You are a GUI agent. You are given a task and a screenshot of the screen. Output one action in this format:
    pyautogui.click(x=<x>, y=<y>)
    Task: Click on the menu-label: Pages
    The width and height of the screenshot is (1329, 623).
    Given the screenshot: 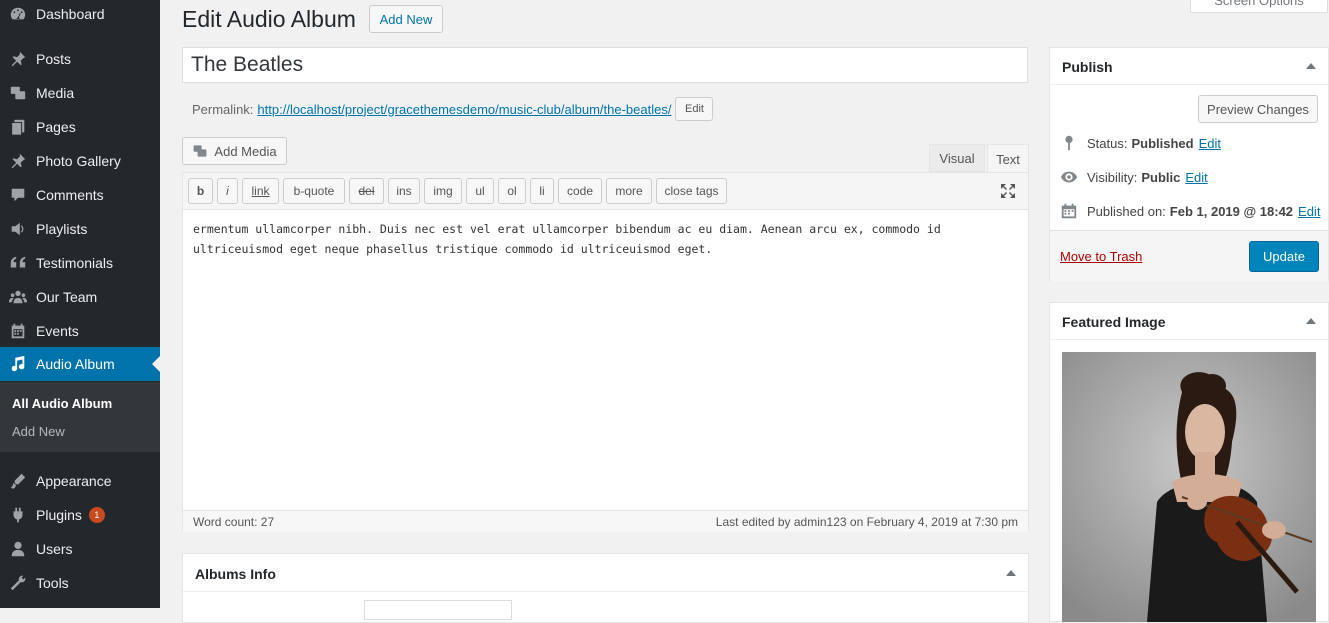 What is the action you would take?
    pyautogui.click(x=56, y=127)
    